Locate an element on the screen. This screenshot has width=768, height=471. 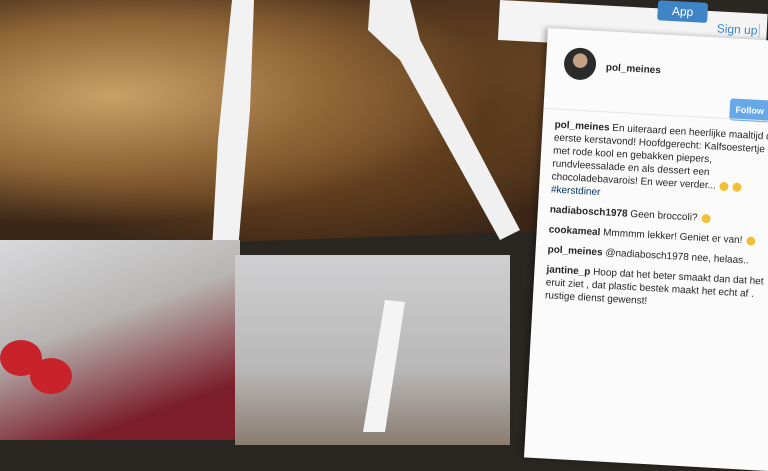
get-app-button: App is located at coordinates (683, 11).